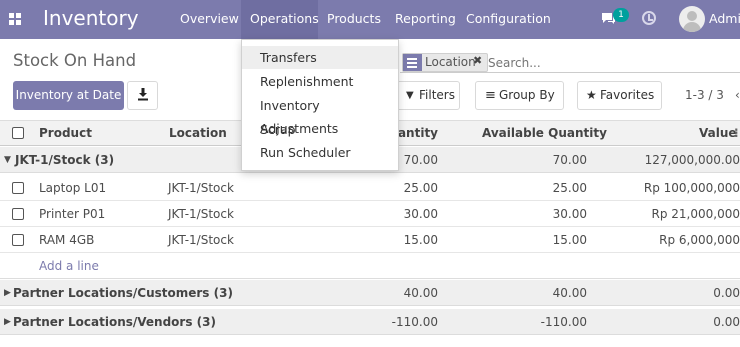 The width and height of the screenshot is (740, 347). I want to click on activity-clock-icon, so click(649, 18).